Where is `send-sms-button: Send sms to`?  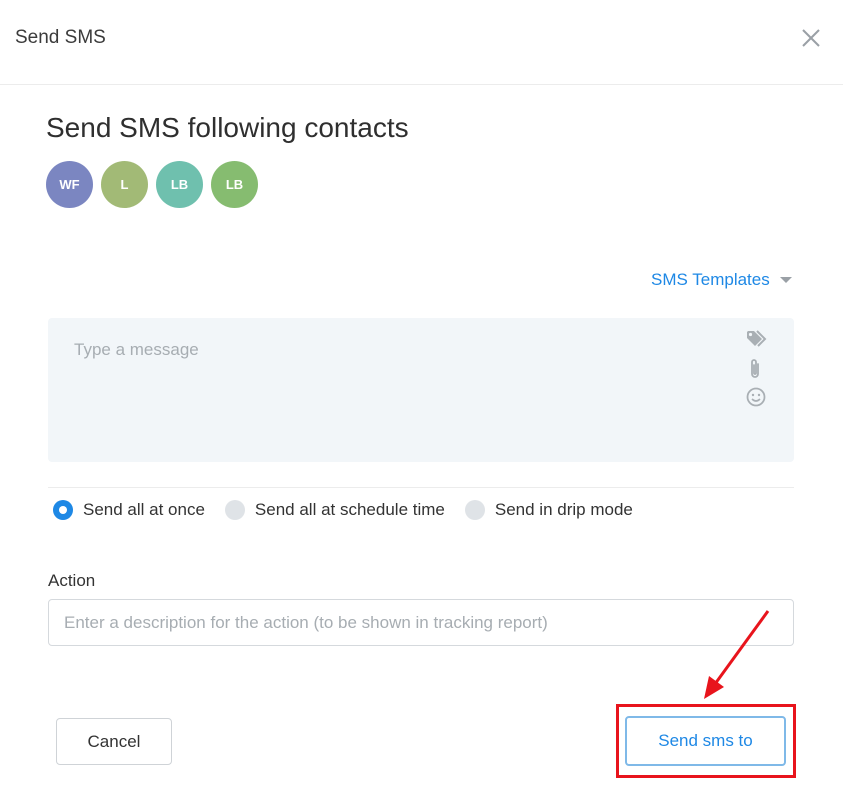 send-sms-button: Send sms to is located at coordinates (705, 741).